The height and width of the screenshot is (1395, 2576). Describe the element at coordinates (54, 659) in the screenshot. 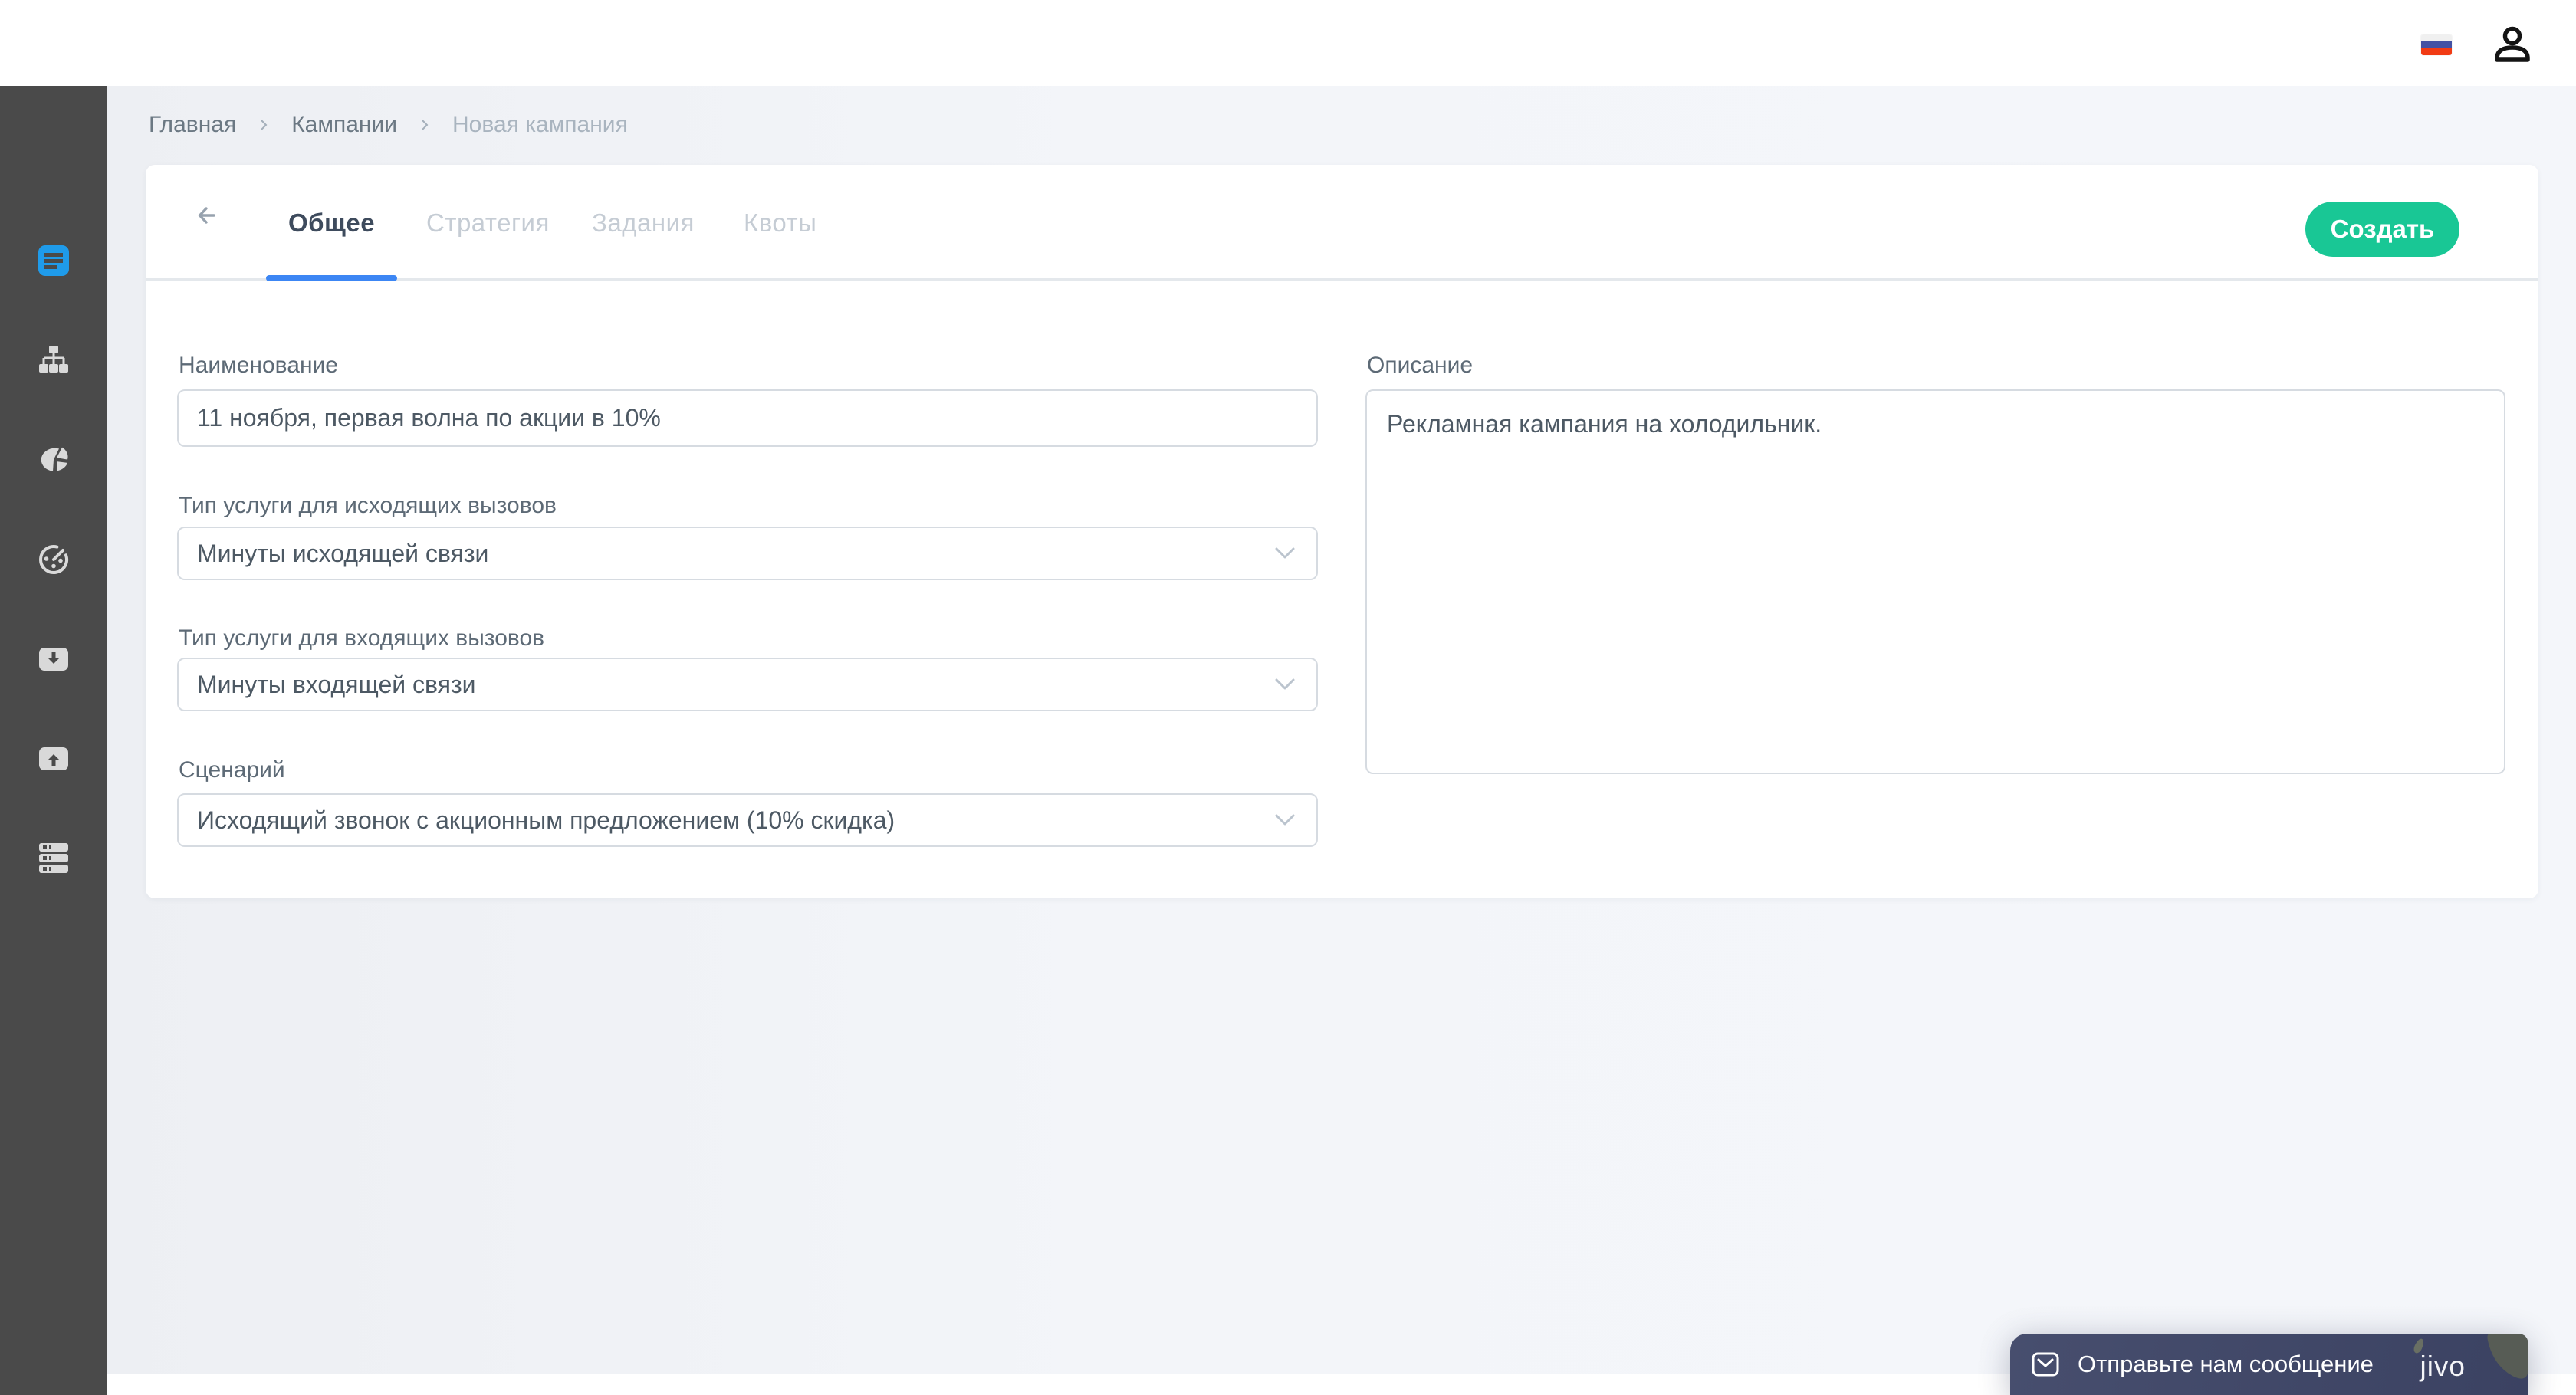

I see `inbox-down-icon` at that location.